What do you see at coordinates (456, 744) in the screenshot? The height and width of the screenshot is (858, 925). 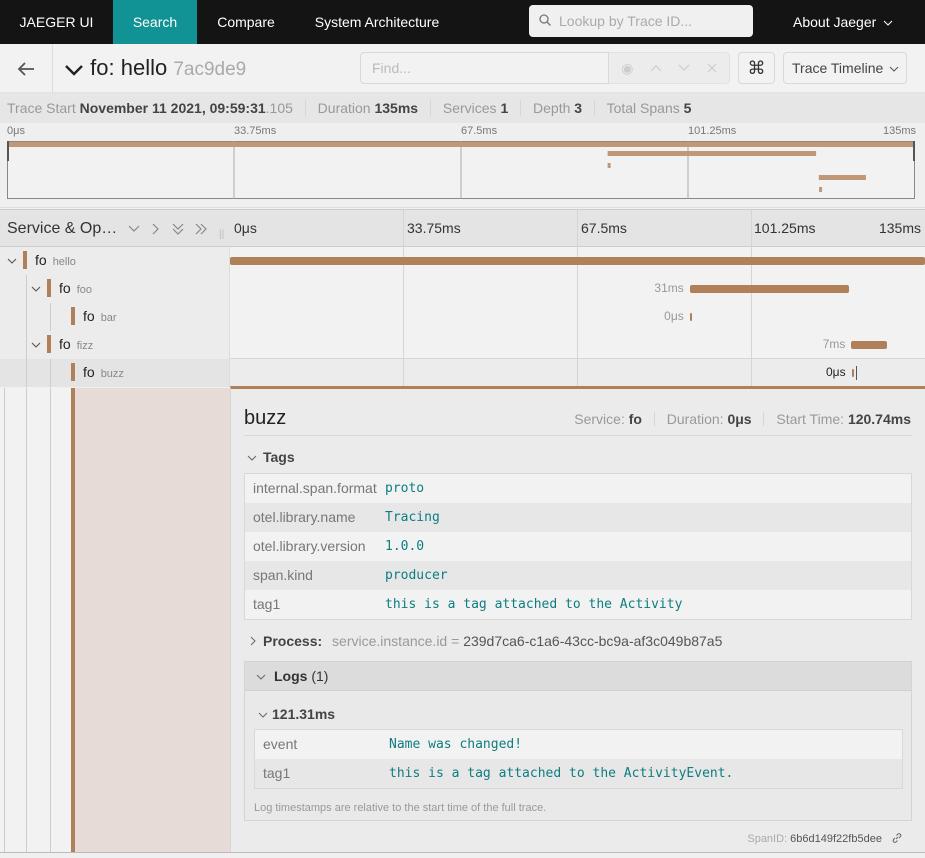 I see `log-field-value: Name was changed!` at bounding box center [456, 744].